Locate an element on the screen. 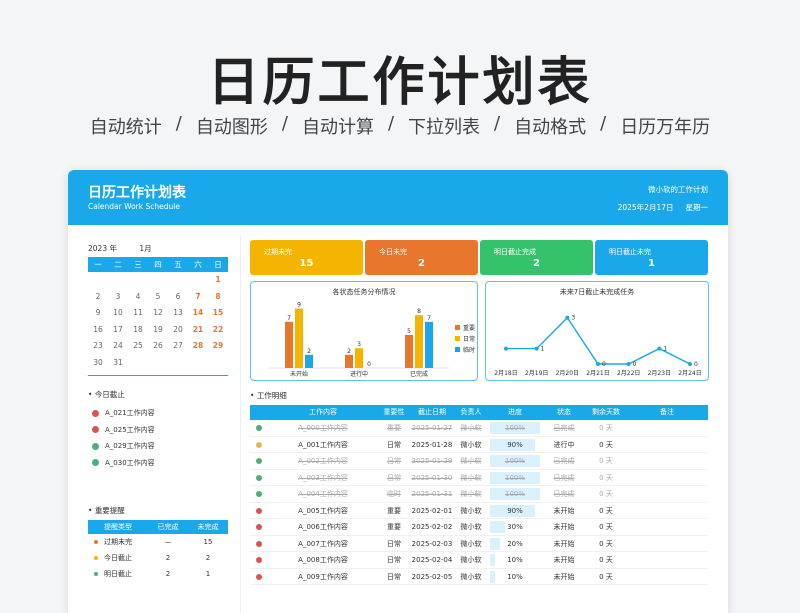 The width and height of the screenshot is (800, 613). calendar-day: 12 is located at coordinates (158, 313).